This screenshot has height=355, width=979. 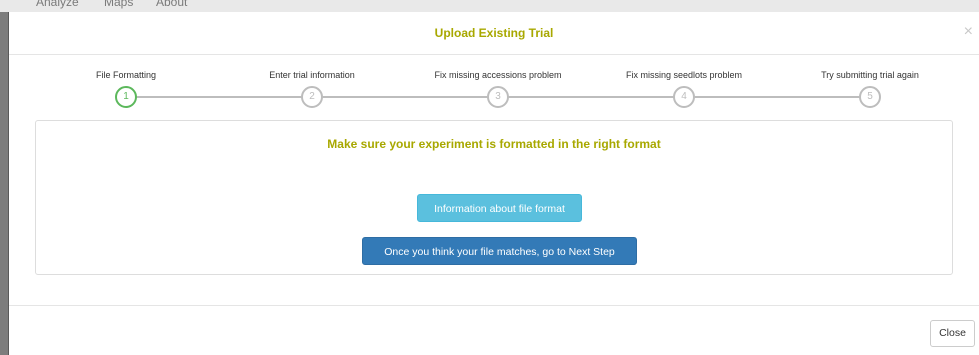 I want to click on close-button: Close, so click(x=952, y=333).